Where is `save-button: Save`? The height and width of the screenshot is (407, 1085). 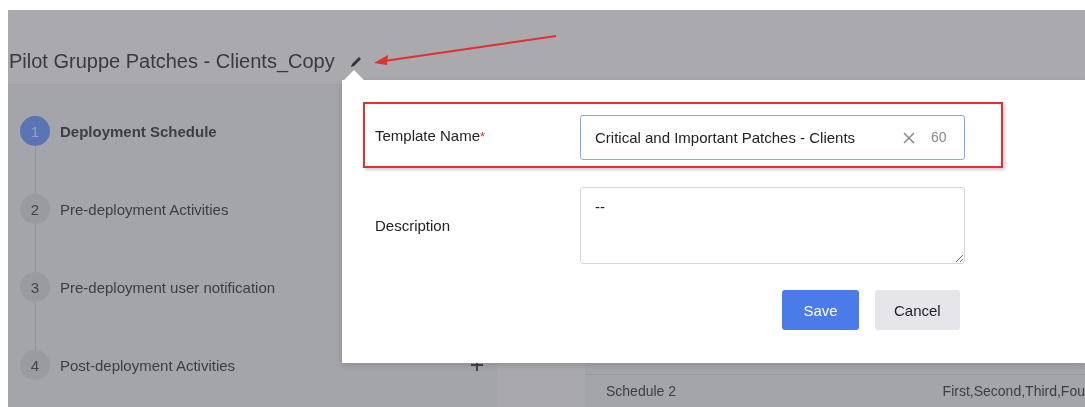 save-button: Save is located at coordinates (820, 310).